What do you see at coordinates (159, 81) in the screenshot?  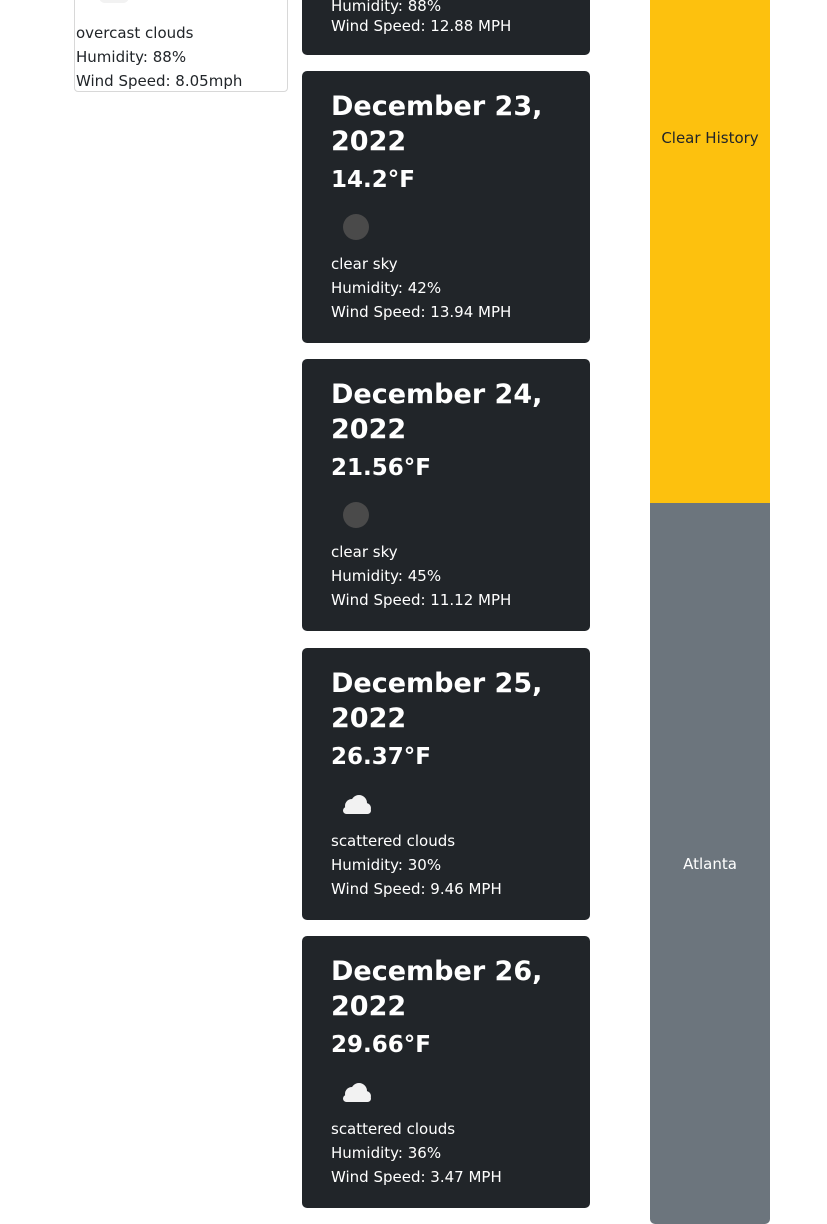 I see `current-wind: Wind Speed: 8.05mph` at bounding box center [159, 81].